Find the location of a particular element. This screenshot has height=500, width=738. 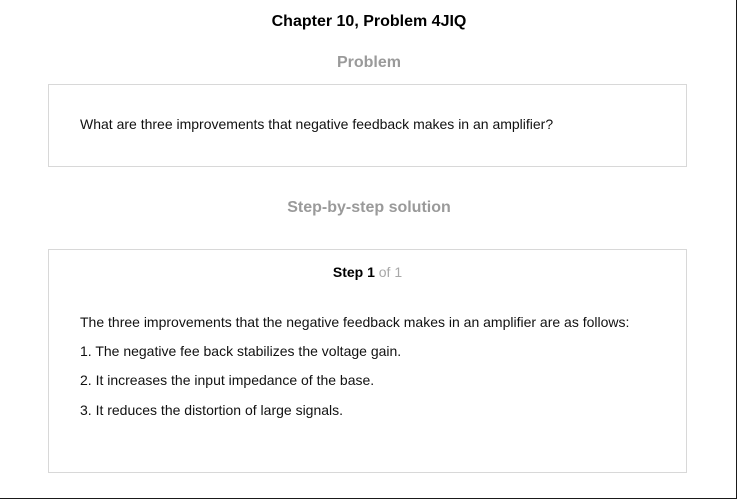

solution-heading: Step-by-step solution is located at coordinates (369, 207).